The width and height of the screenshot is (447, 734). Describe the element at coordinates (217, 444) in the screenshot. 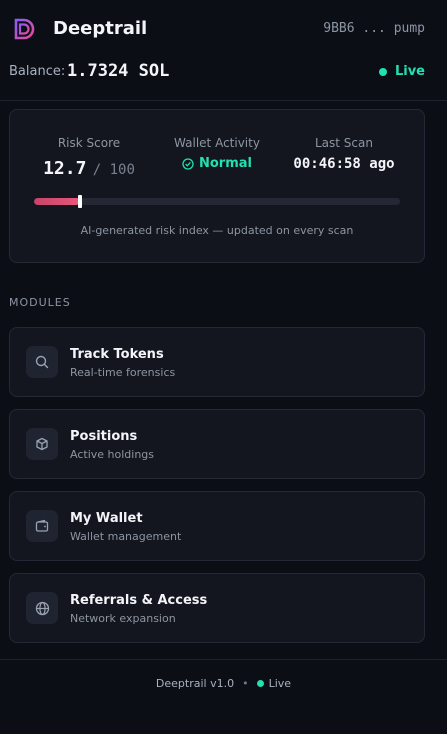

I see `module-positions: Positions Active holdings` at that location.